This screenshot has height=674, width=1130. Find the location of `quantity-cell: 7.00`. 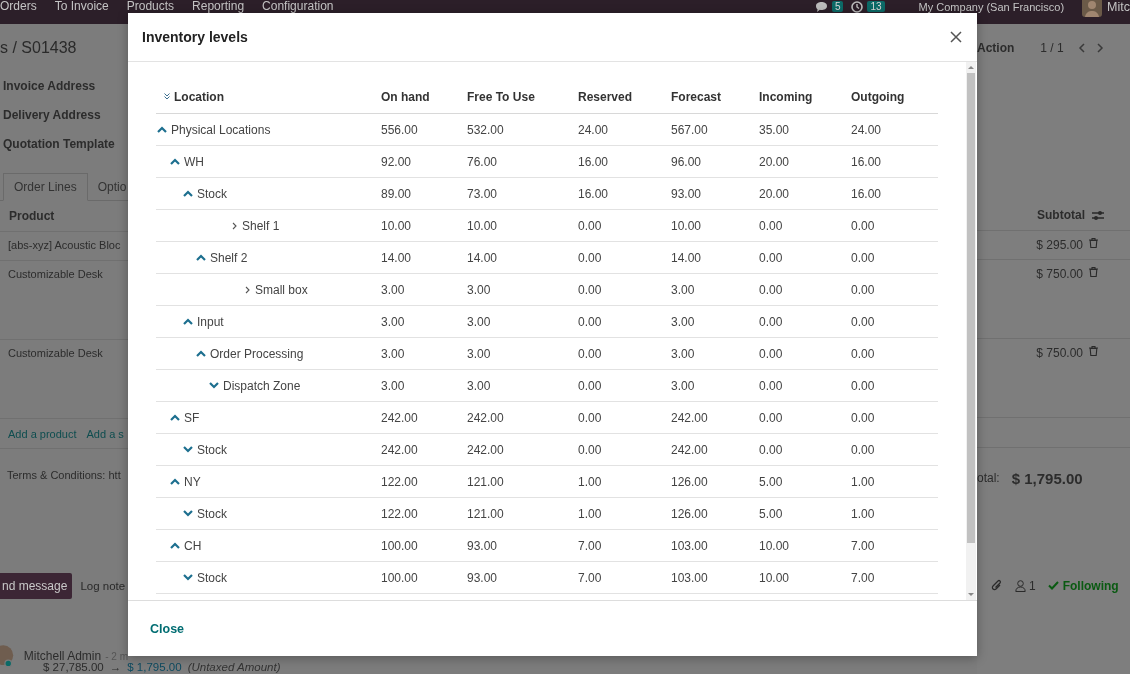

quantity-cell: 7.00 is located at coordinates (863, 545).